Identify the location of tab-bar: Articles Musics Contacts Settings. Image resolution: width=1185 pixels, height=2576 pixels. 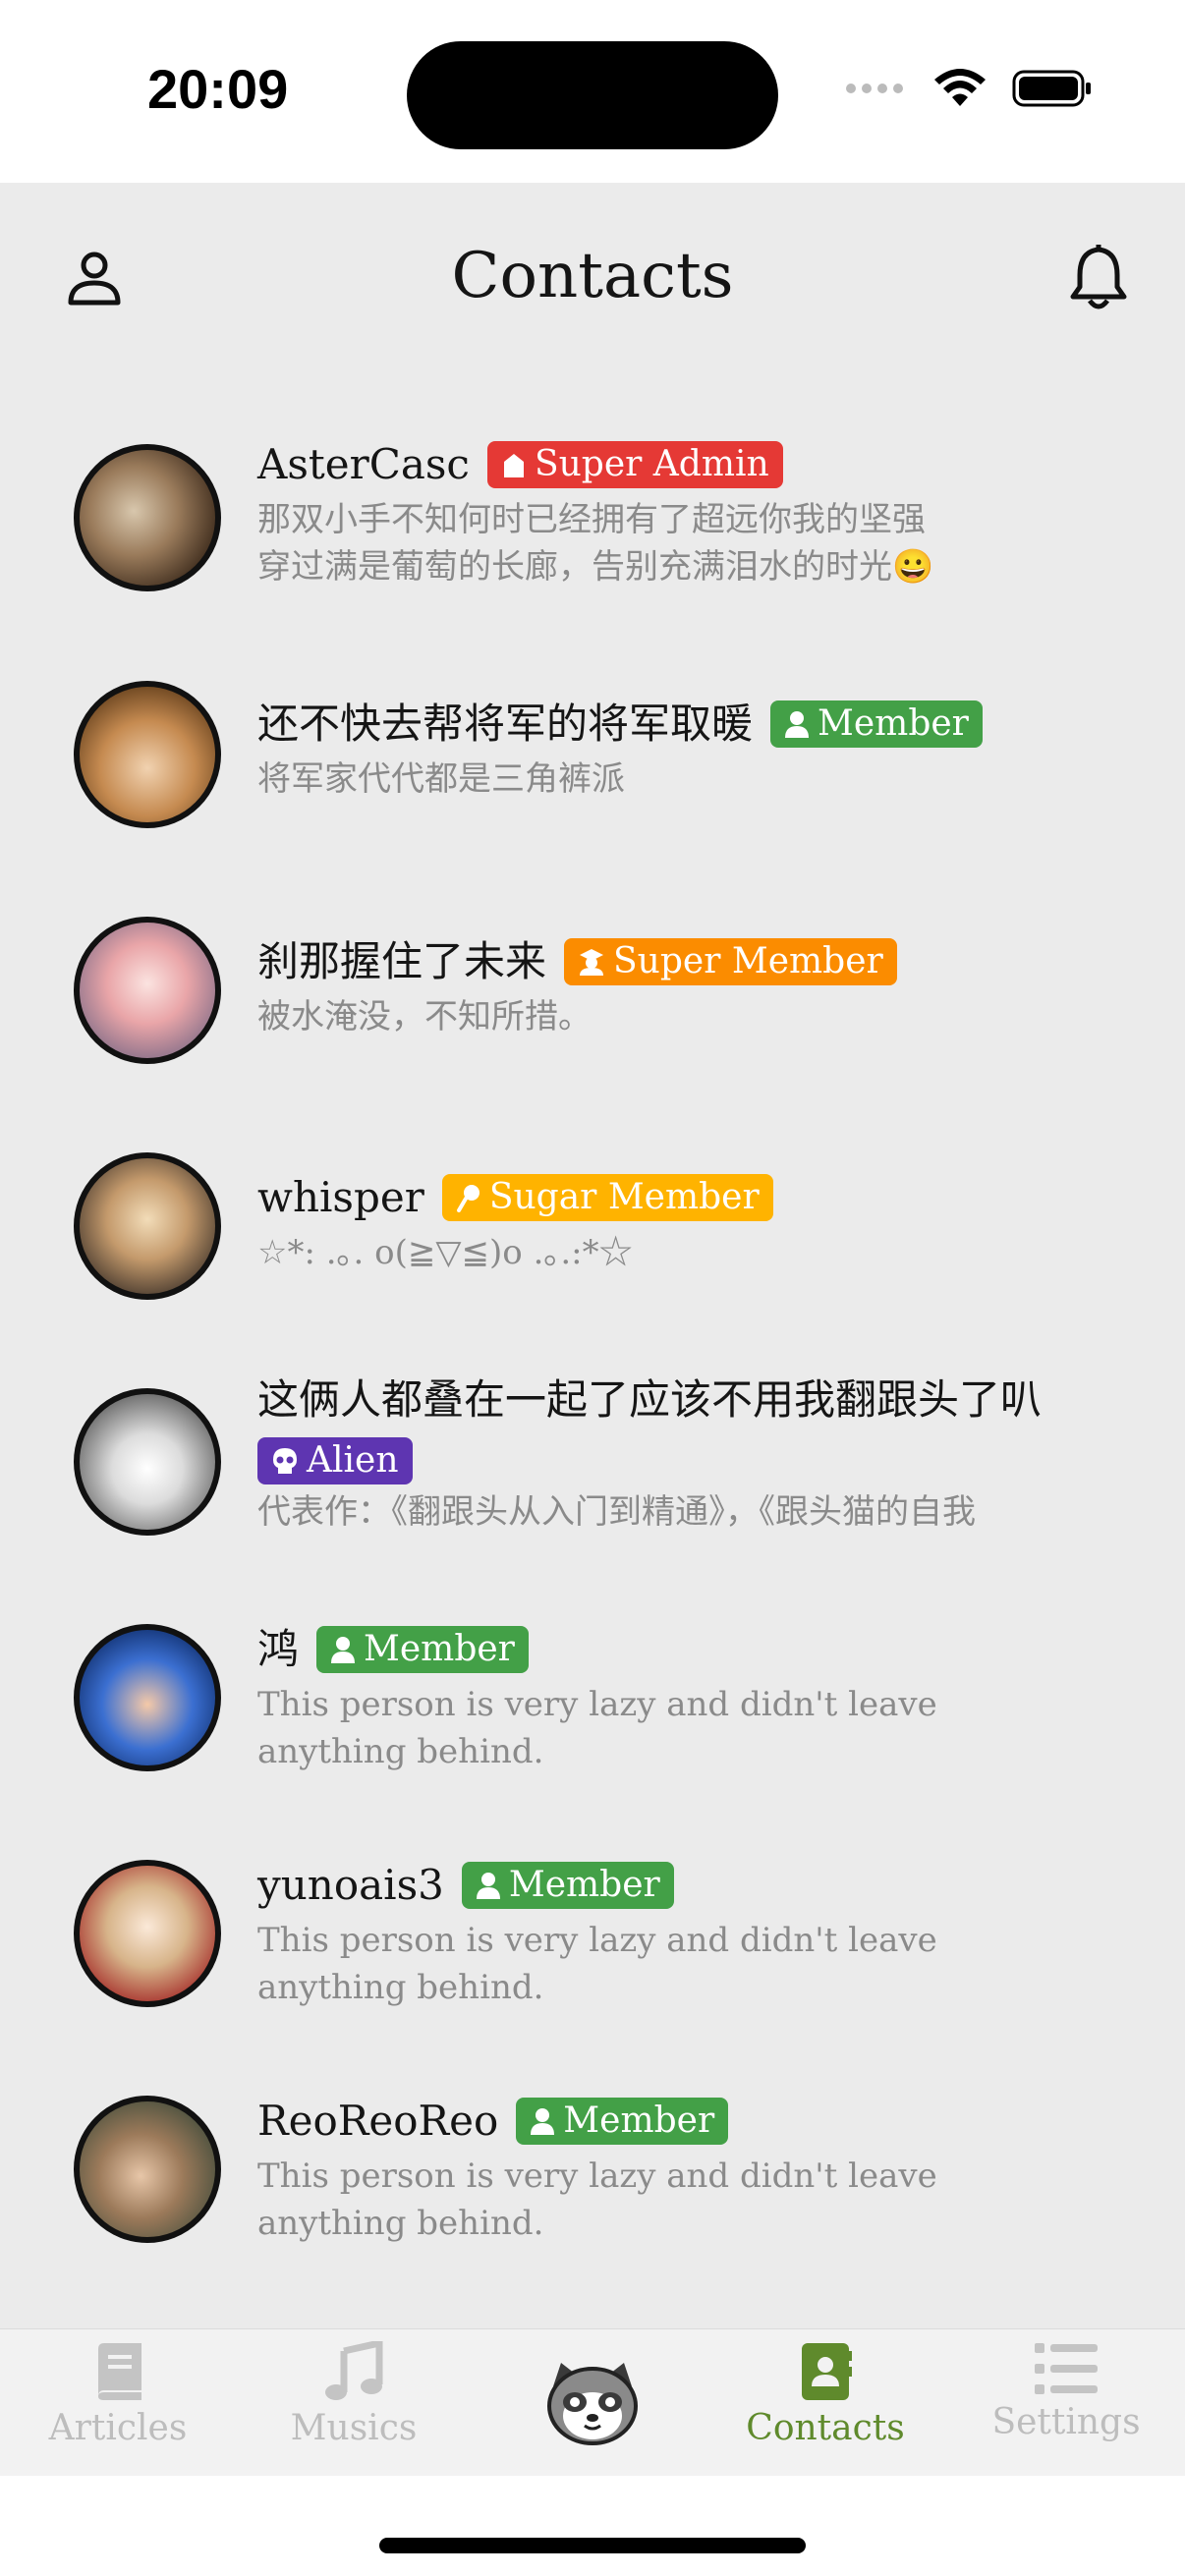
(592, 2402).